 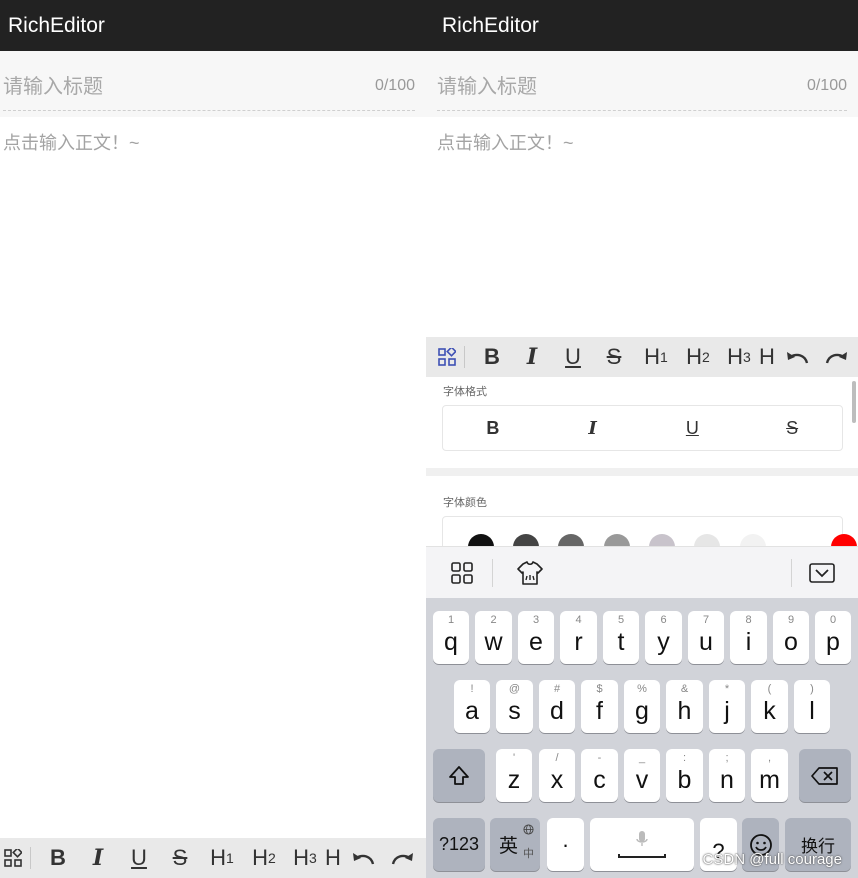 I want to click on keyboard-divider, so click(x=492, y=573).